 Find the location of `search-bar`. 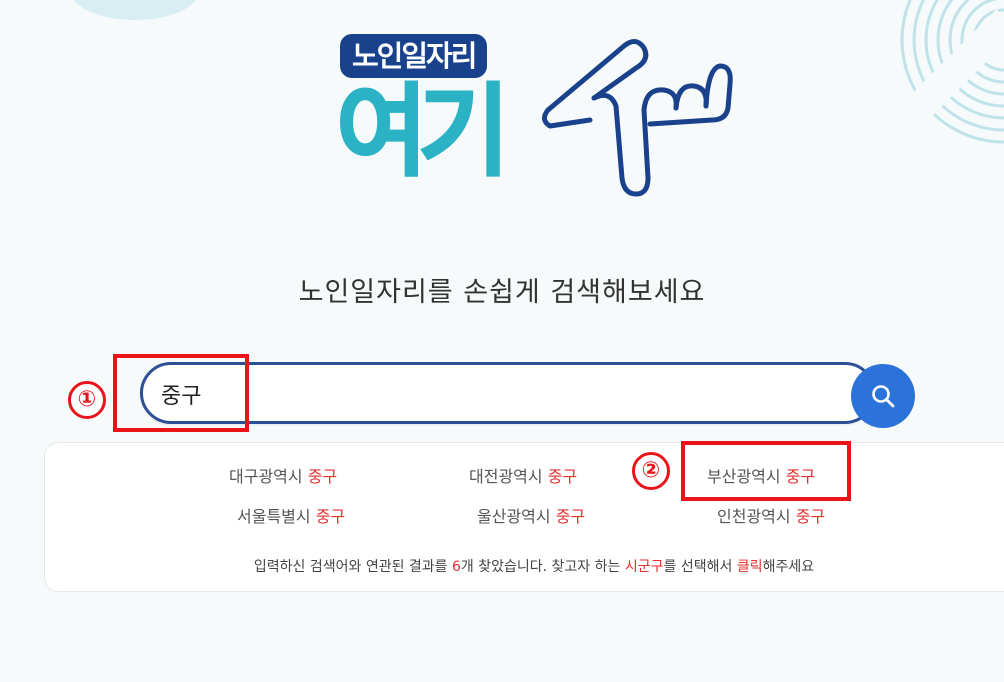

search-bar is located at coordinates (508, 393).